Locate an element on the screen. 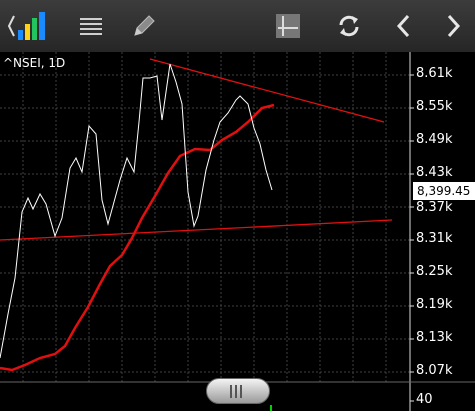  y-tick-label: 8.07k is located at coordinates (434, 370).